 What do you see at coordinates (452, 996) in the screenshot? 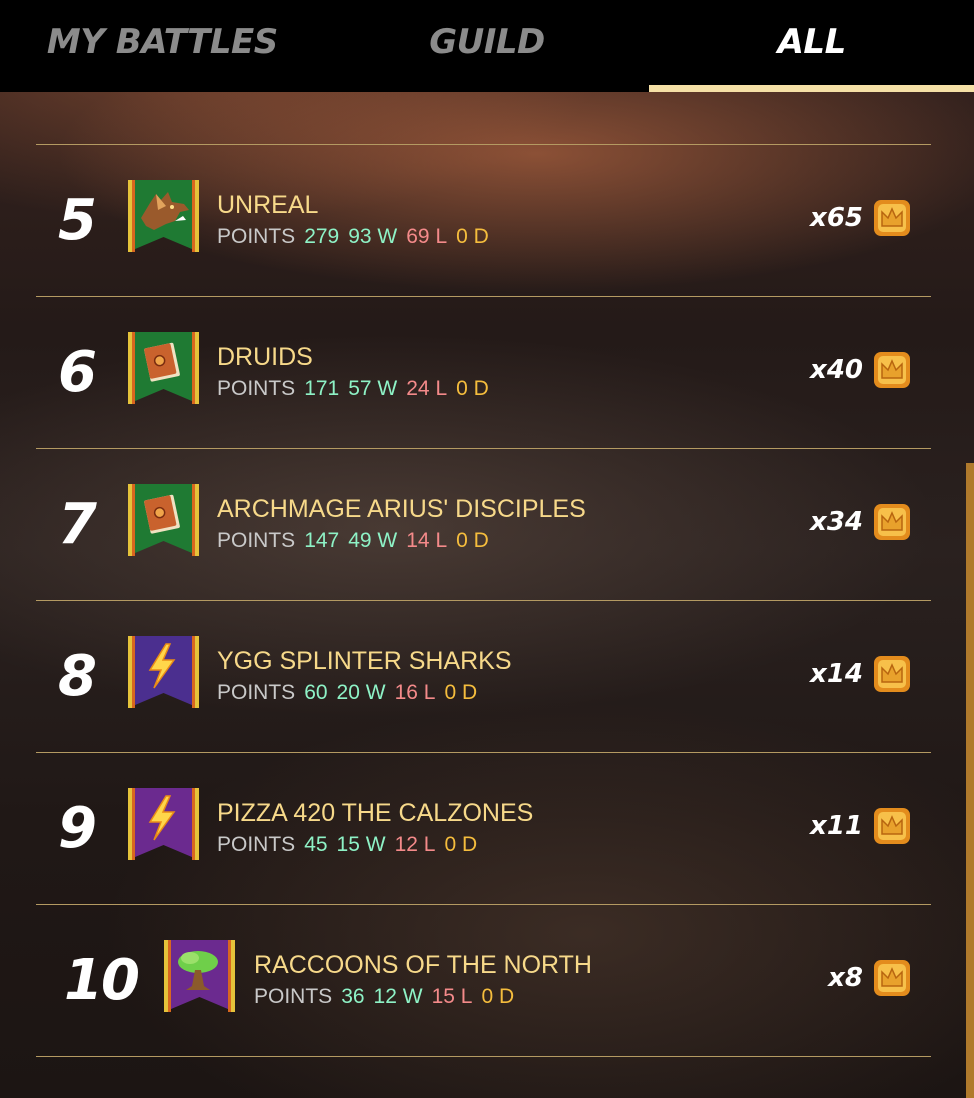
I see `losses-value: 15 L` at bounding box center [452, 996].